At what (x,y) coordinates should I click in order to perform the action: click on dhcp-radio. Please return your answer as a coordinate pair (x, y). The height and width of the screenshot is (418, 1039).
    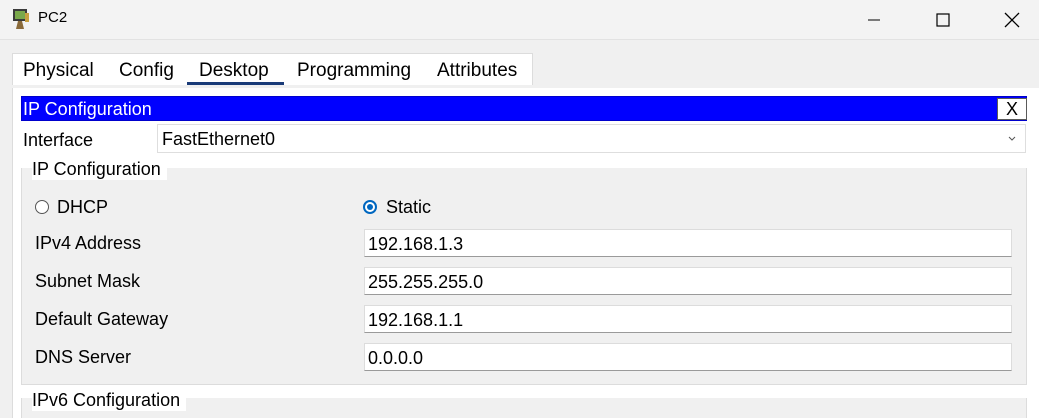
    Looking at the image, I should click on (42, 207).